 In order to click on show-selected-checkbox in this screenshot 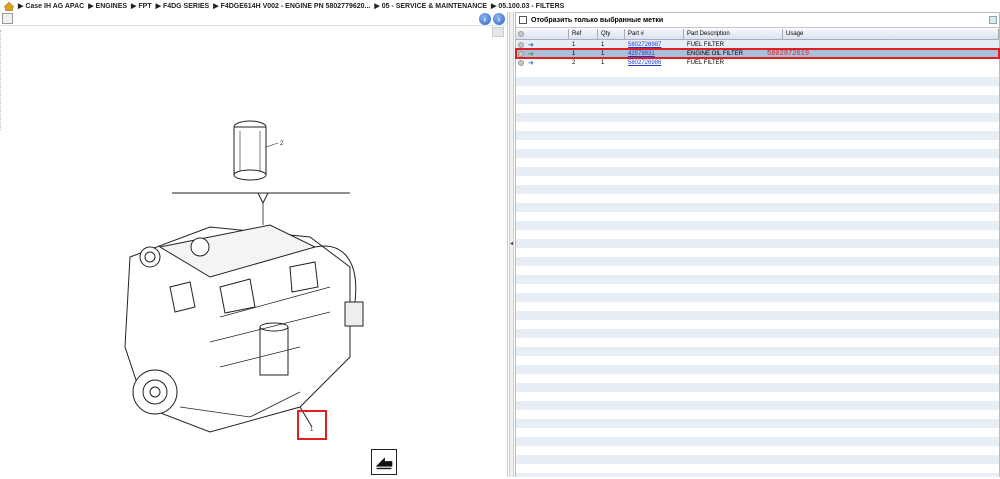, I will do `click(523, 20)`.